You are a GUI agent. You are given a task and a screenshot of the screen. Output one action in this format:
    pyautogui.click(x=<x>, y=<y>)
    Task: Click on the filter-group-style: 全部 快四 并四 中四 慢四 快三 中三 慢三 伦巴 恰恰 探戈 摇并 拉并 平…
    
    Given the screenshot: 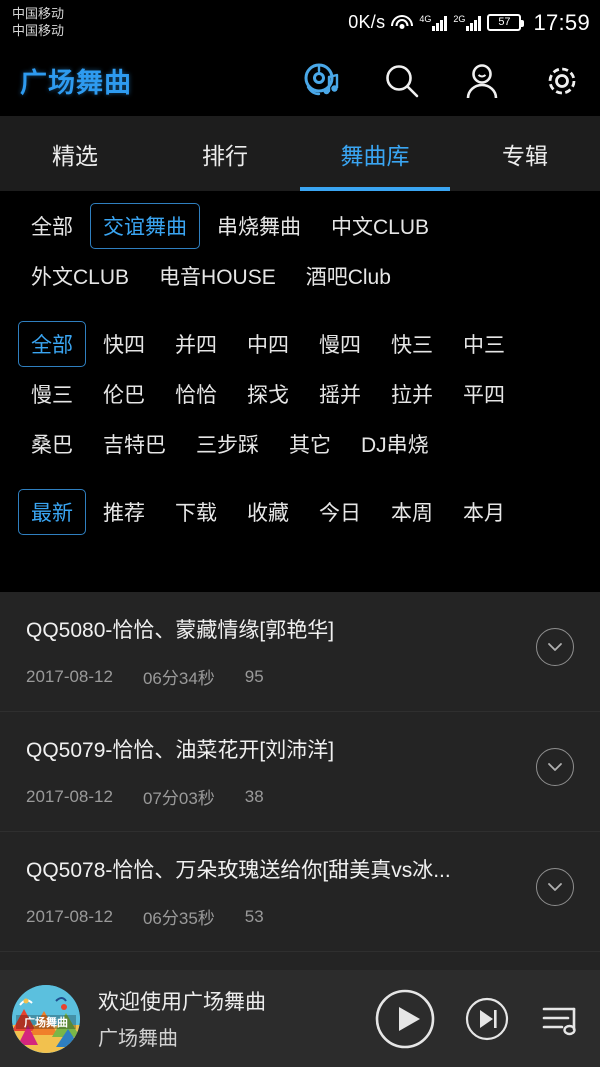 What is the action you would take?
    pyautogui.click(x=300, y=394)
    